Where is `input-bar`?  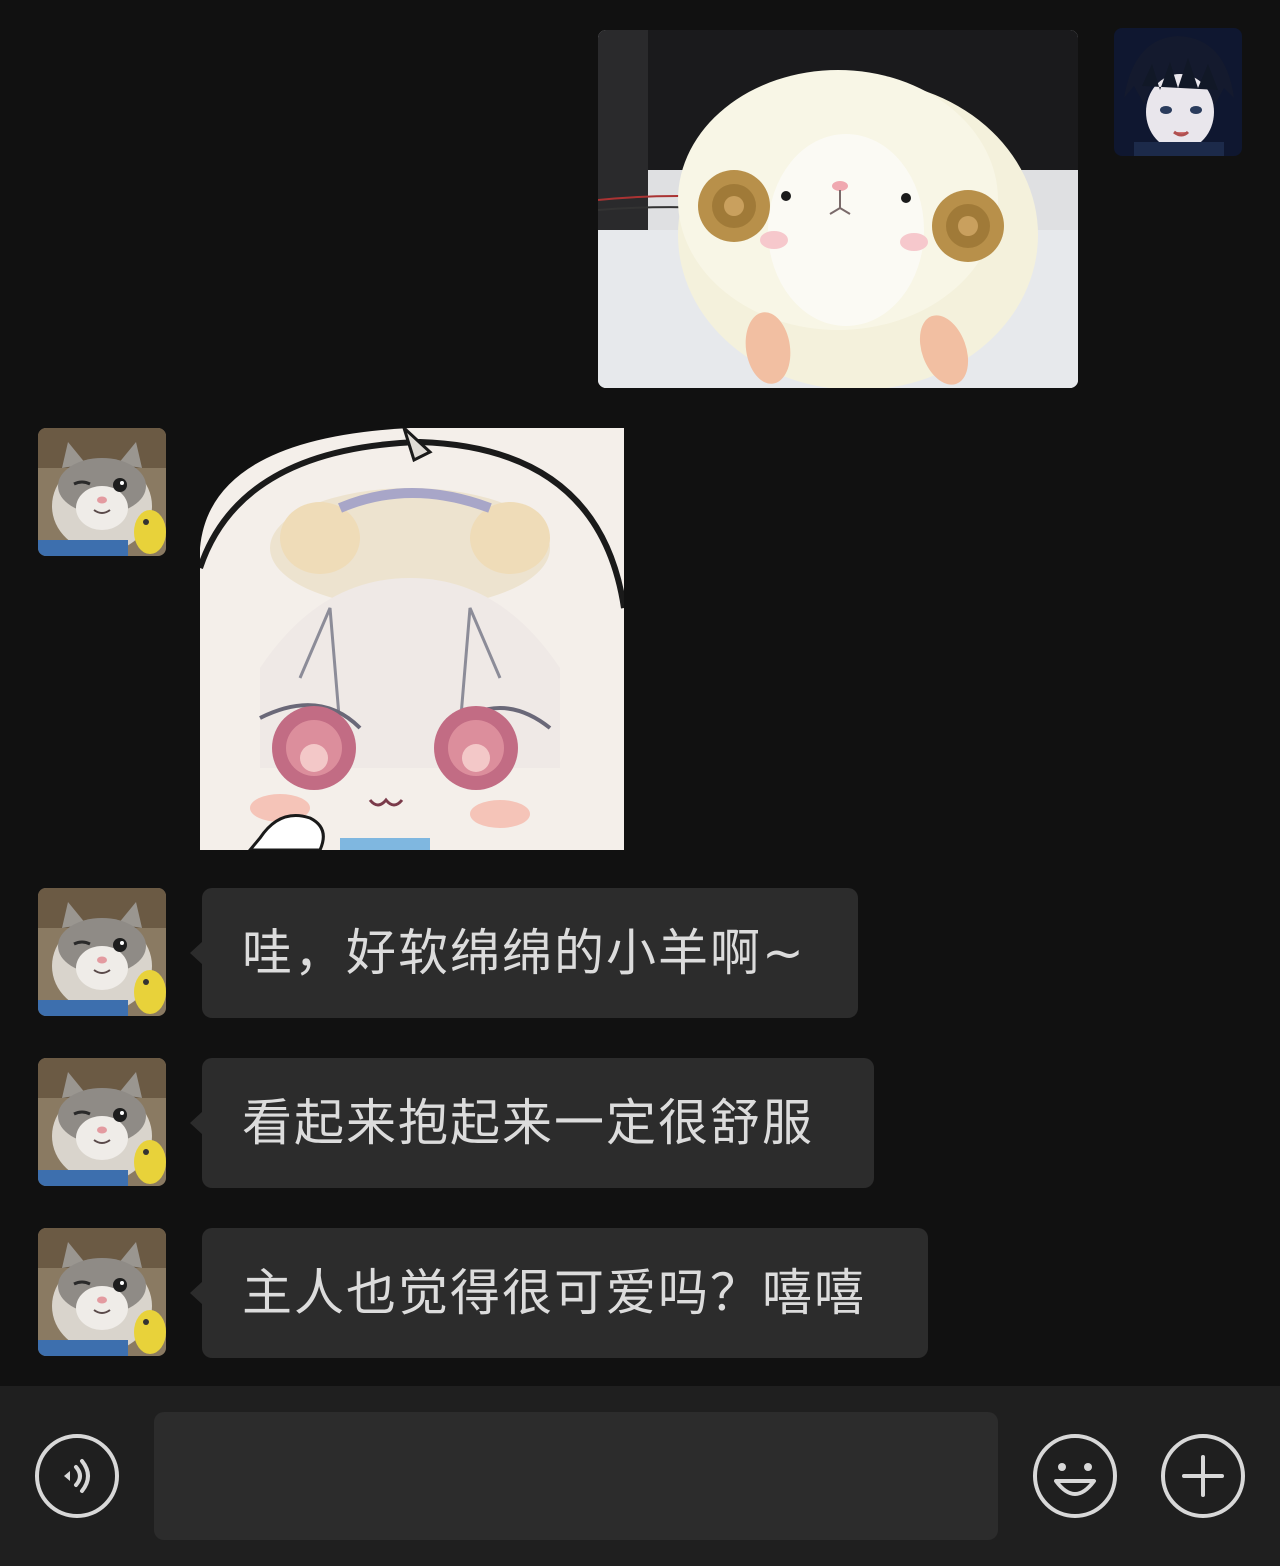
input-bar is located at coordinates (640, 1476).